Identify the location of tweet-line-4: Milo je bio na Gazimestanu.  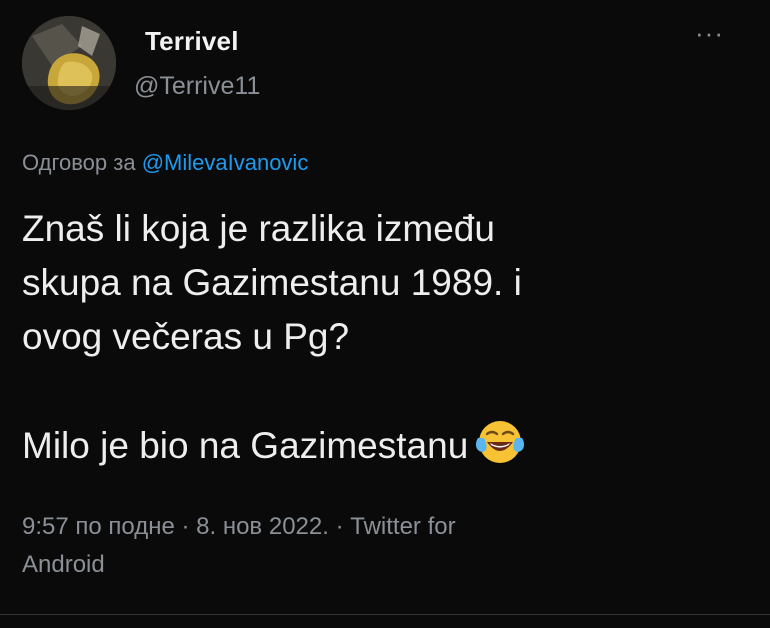
(245, 445).